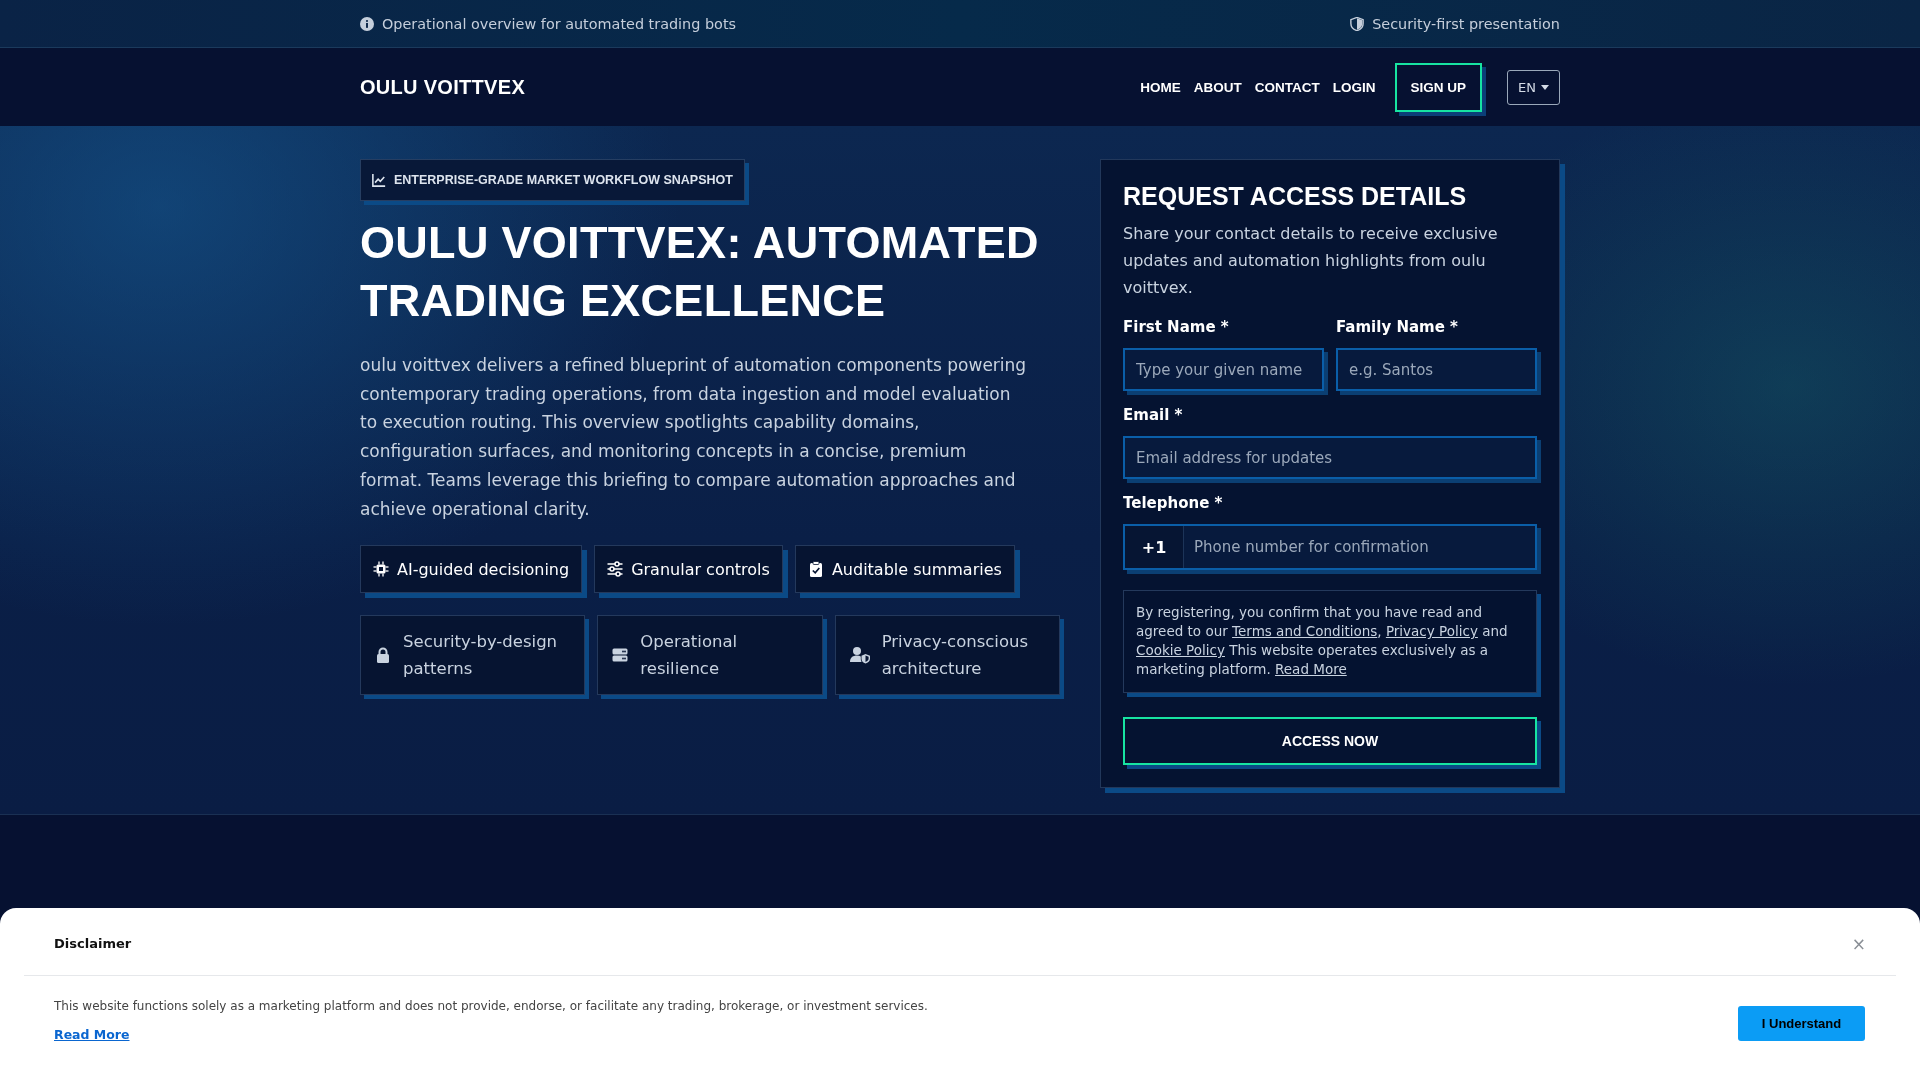 This screenshot has height=1080, width=1920. I want to click on read-more-link: Read More, so click(92, 1034).